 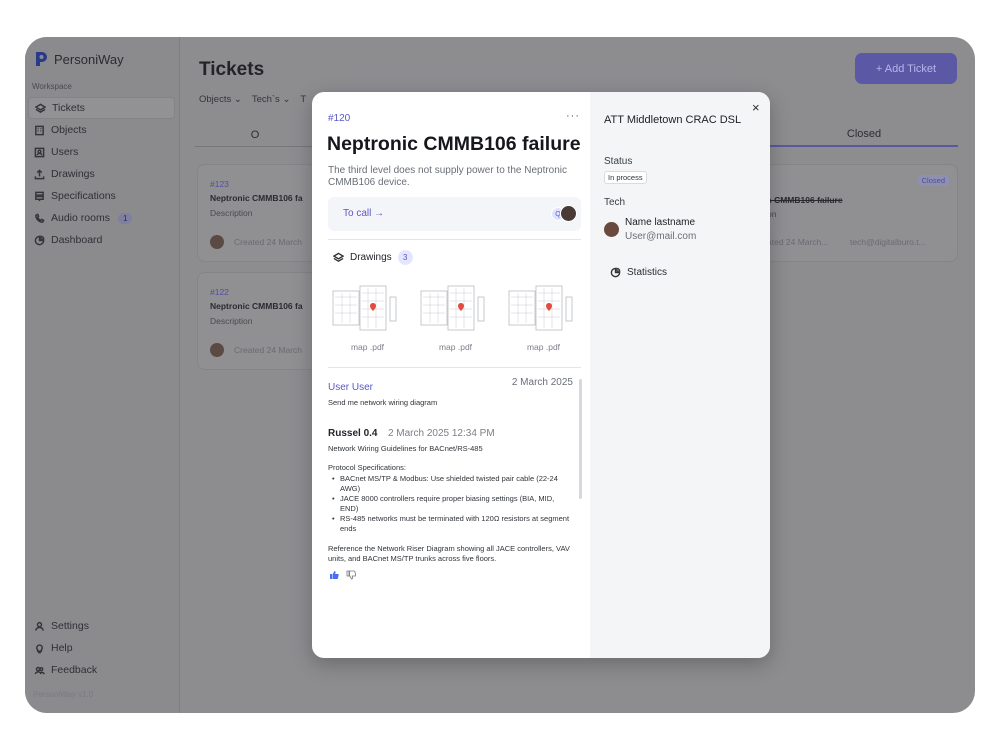 What do you see at coordinates (39, 173) in the screenshot?
I see `upload-icon` at bounding box center [39, 173].